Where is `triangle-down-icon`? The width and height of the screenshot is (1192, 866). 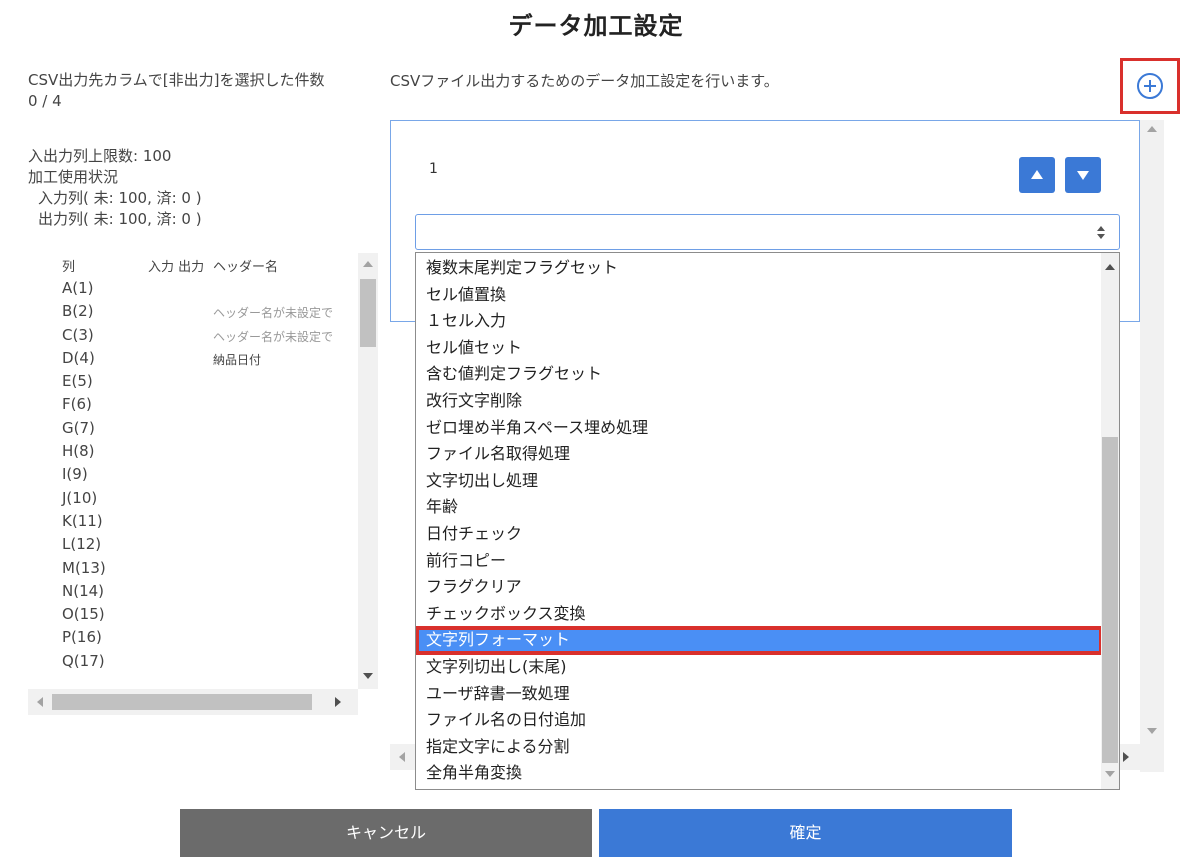
triangle-down-icon is located at coordinates (1083, 175).